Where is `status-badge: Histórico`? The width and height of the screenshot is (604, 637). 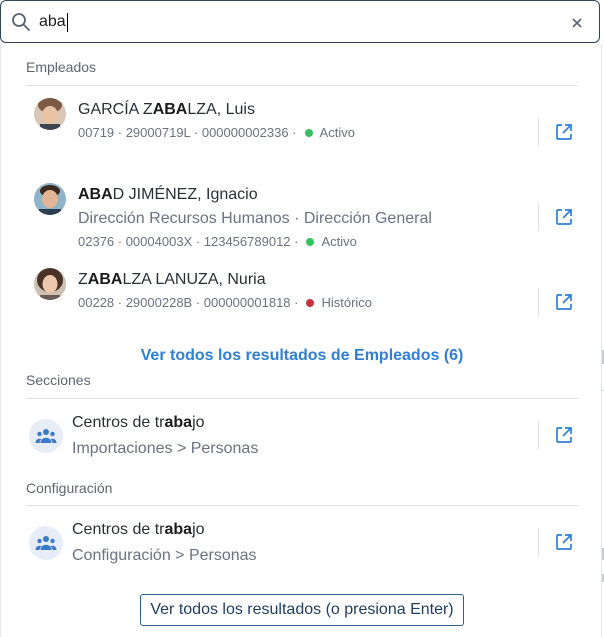 status-badge: Histórico is located at coordinates (347, 302).